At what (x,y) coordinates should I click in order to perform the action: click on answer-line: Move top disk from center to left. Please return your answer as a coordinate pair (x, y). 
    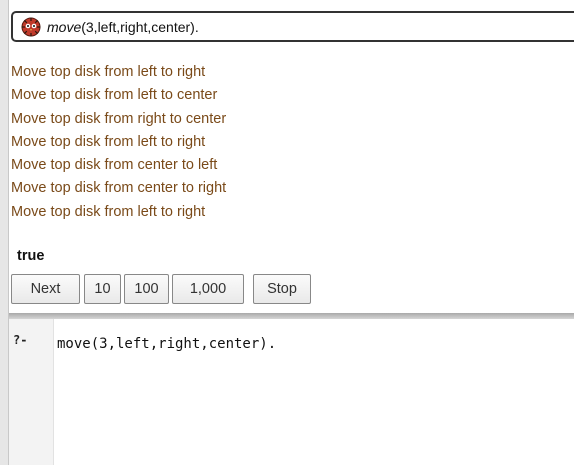
    Looking at the image, I should click on (114, 165).